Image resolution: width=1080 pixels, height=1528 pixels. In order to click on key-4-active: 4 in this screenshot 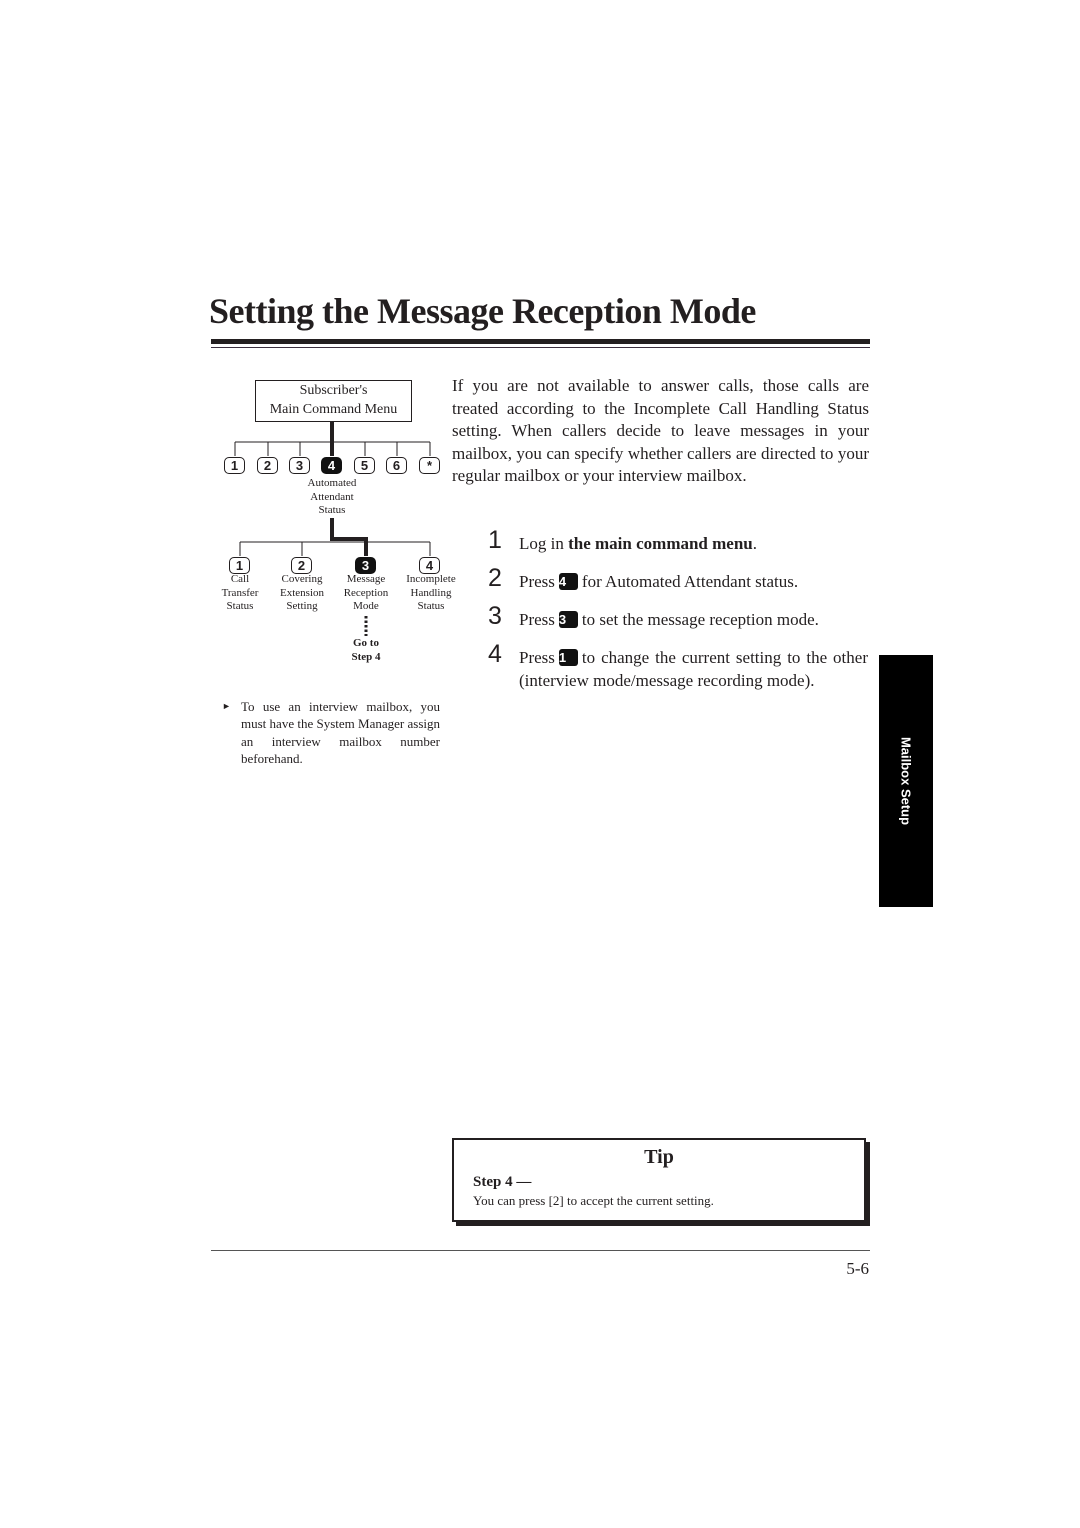, I will do `click(331, 465)`.